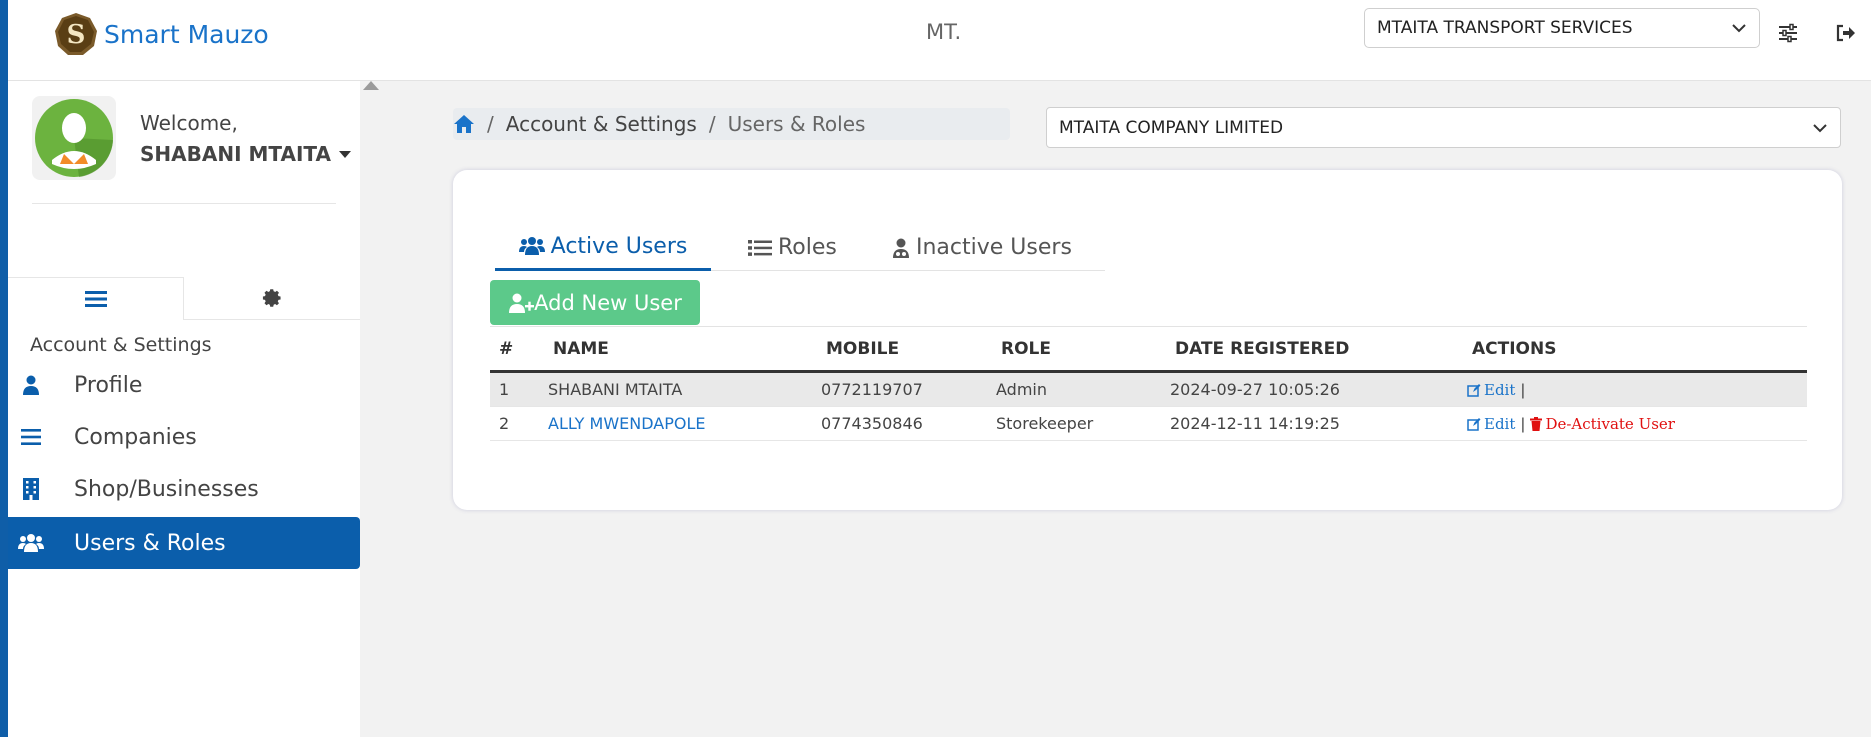 The height and width of the screenshot is (737, 1871). I want to click on user-menu: SHABANI MTAITA, so click(245, 154).